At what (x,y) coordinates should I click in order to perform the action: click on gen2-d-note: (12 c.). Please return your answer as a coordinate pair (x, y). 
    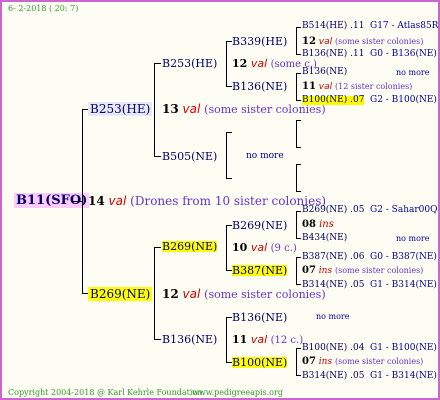
    Looking at the image, I should click on (287, 340).